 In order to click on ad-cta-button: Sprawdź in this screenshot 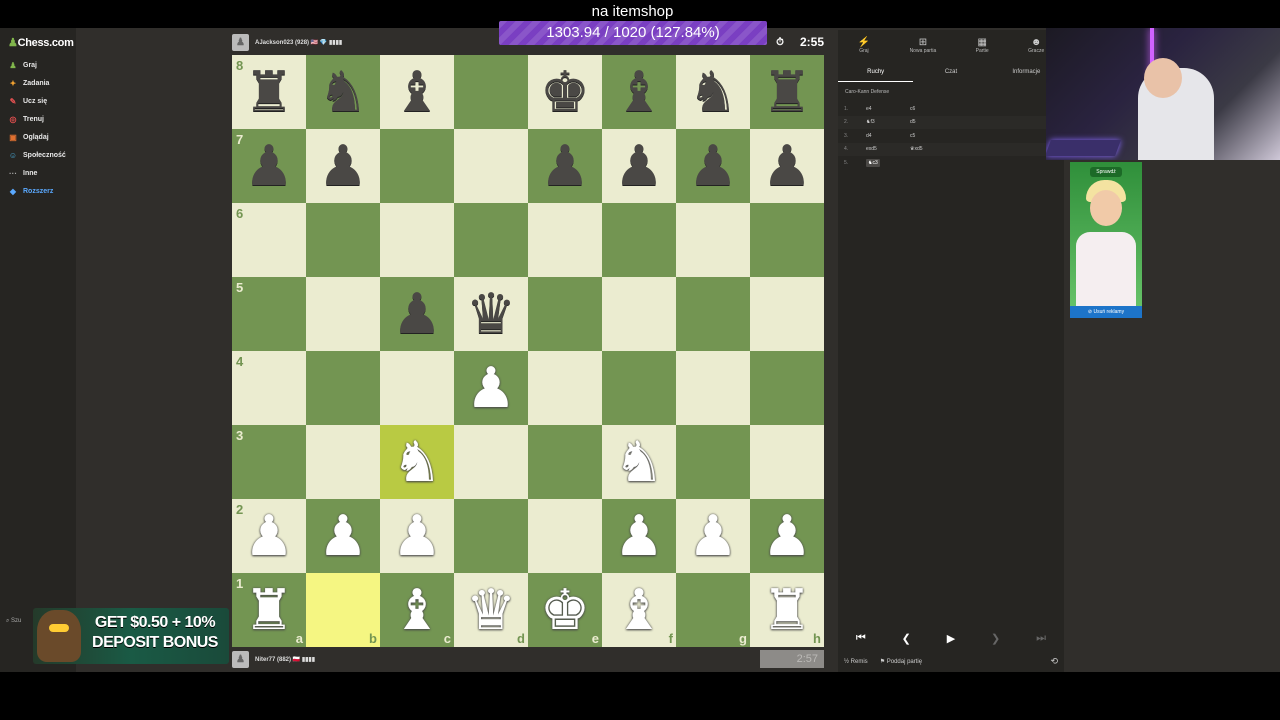, I will do `click(1106, 172)`.